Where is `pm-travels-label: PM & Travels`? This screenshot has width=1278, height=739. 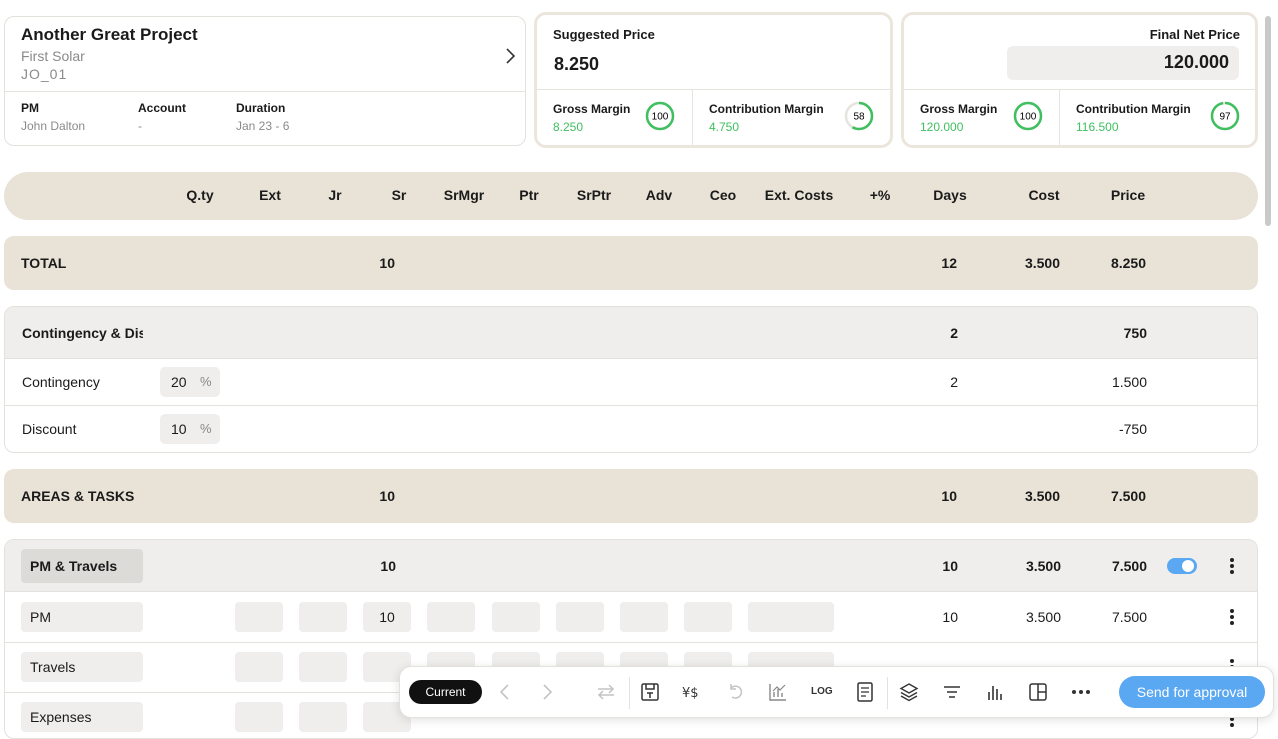
pm-travels-label: PM & Travels is located at coordinates (82, 566).